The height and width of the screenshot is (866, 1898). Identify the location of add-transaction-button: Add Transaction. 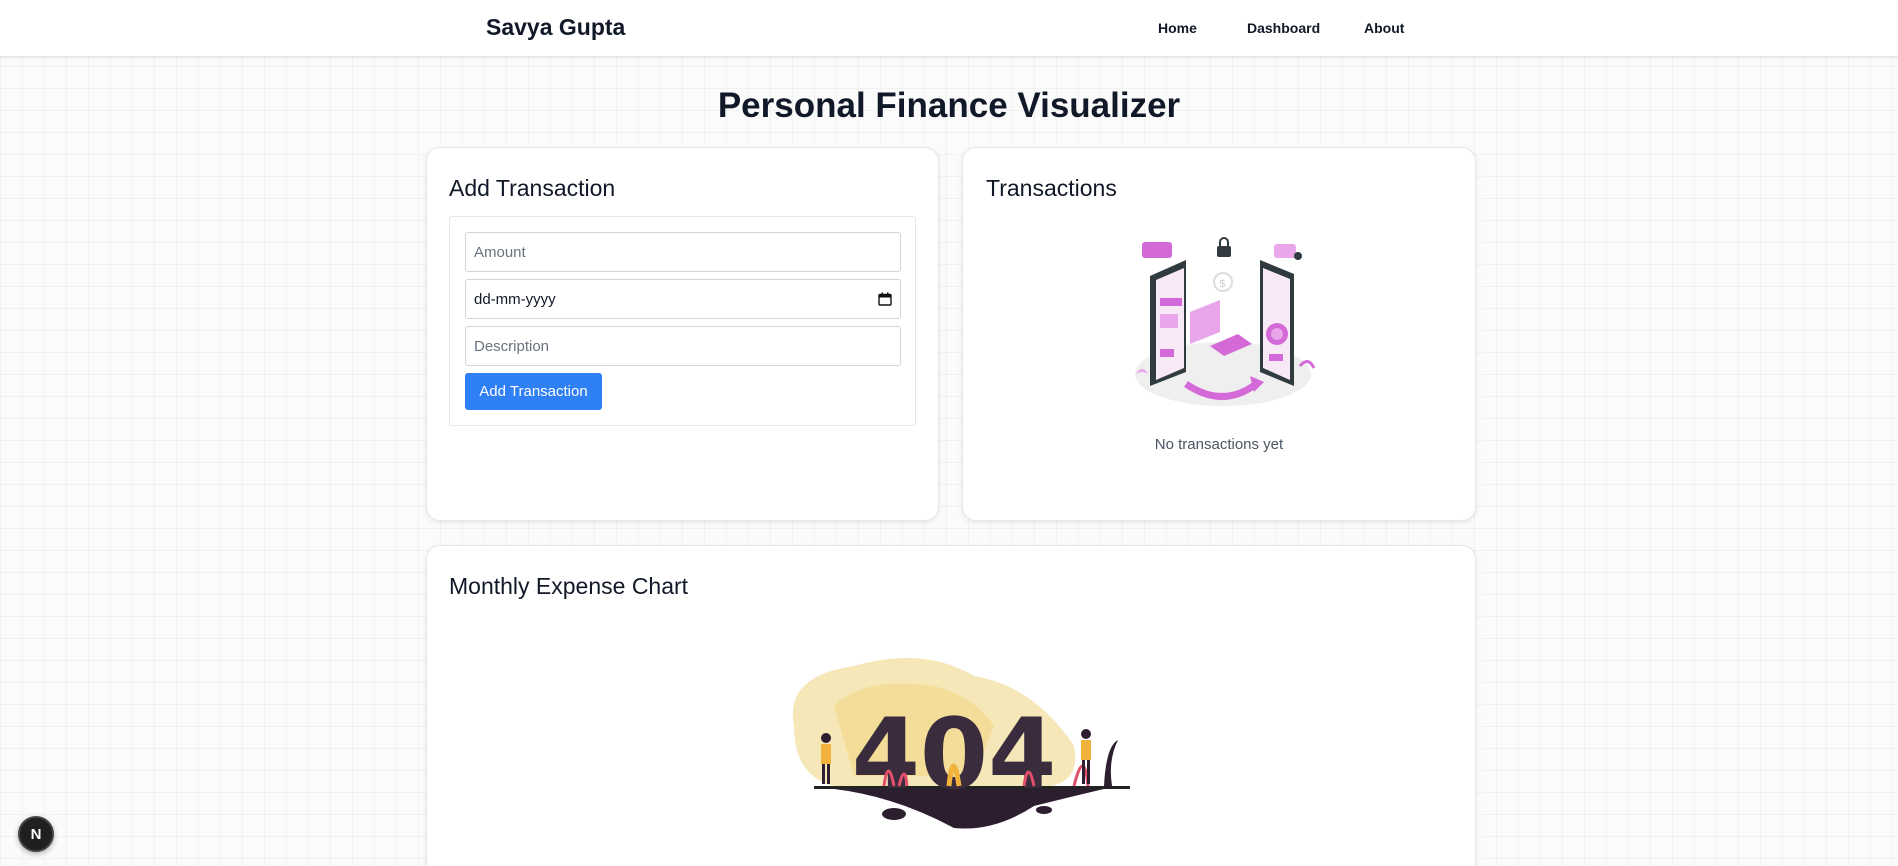
(533, 391).